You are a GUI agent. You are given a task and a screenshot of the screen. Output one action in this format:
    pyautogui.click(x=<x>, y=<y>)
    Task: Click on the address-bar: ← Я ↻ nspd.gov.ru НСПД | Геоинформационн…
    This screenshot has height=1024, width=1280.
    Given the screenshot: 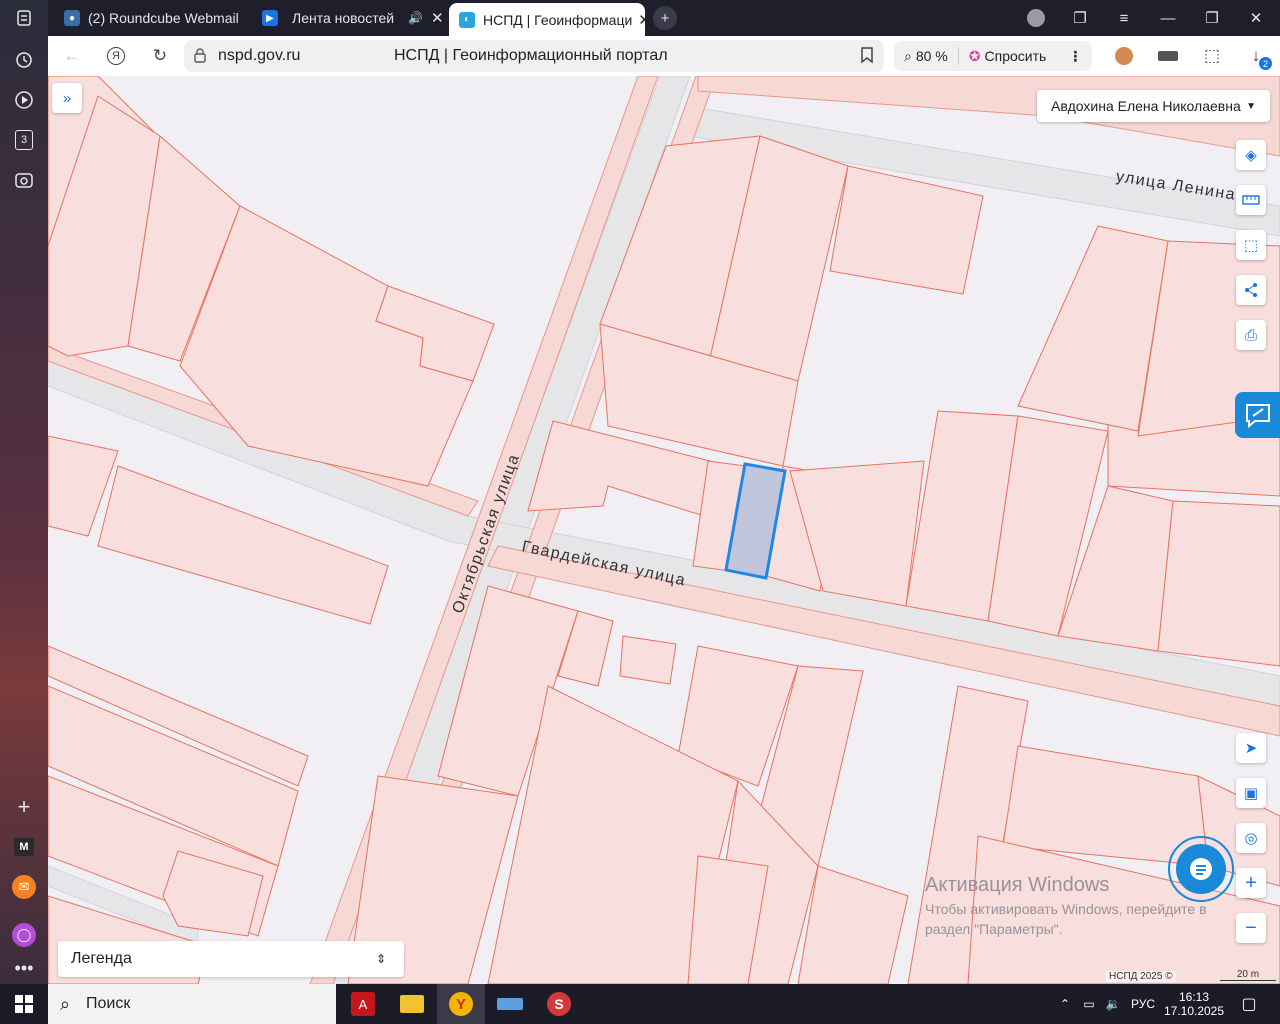 What is the action you would take?
    pyautogui.click(x=664, y=56)
    